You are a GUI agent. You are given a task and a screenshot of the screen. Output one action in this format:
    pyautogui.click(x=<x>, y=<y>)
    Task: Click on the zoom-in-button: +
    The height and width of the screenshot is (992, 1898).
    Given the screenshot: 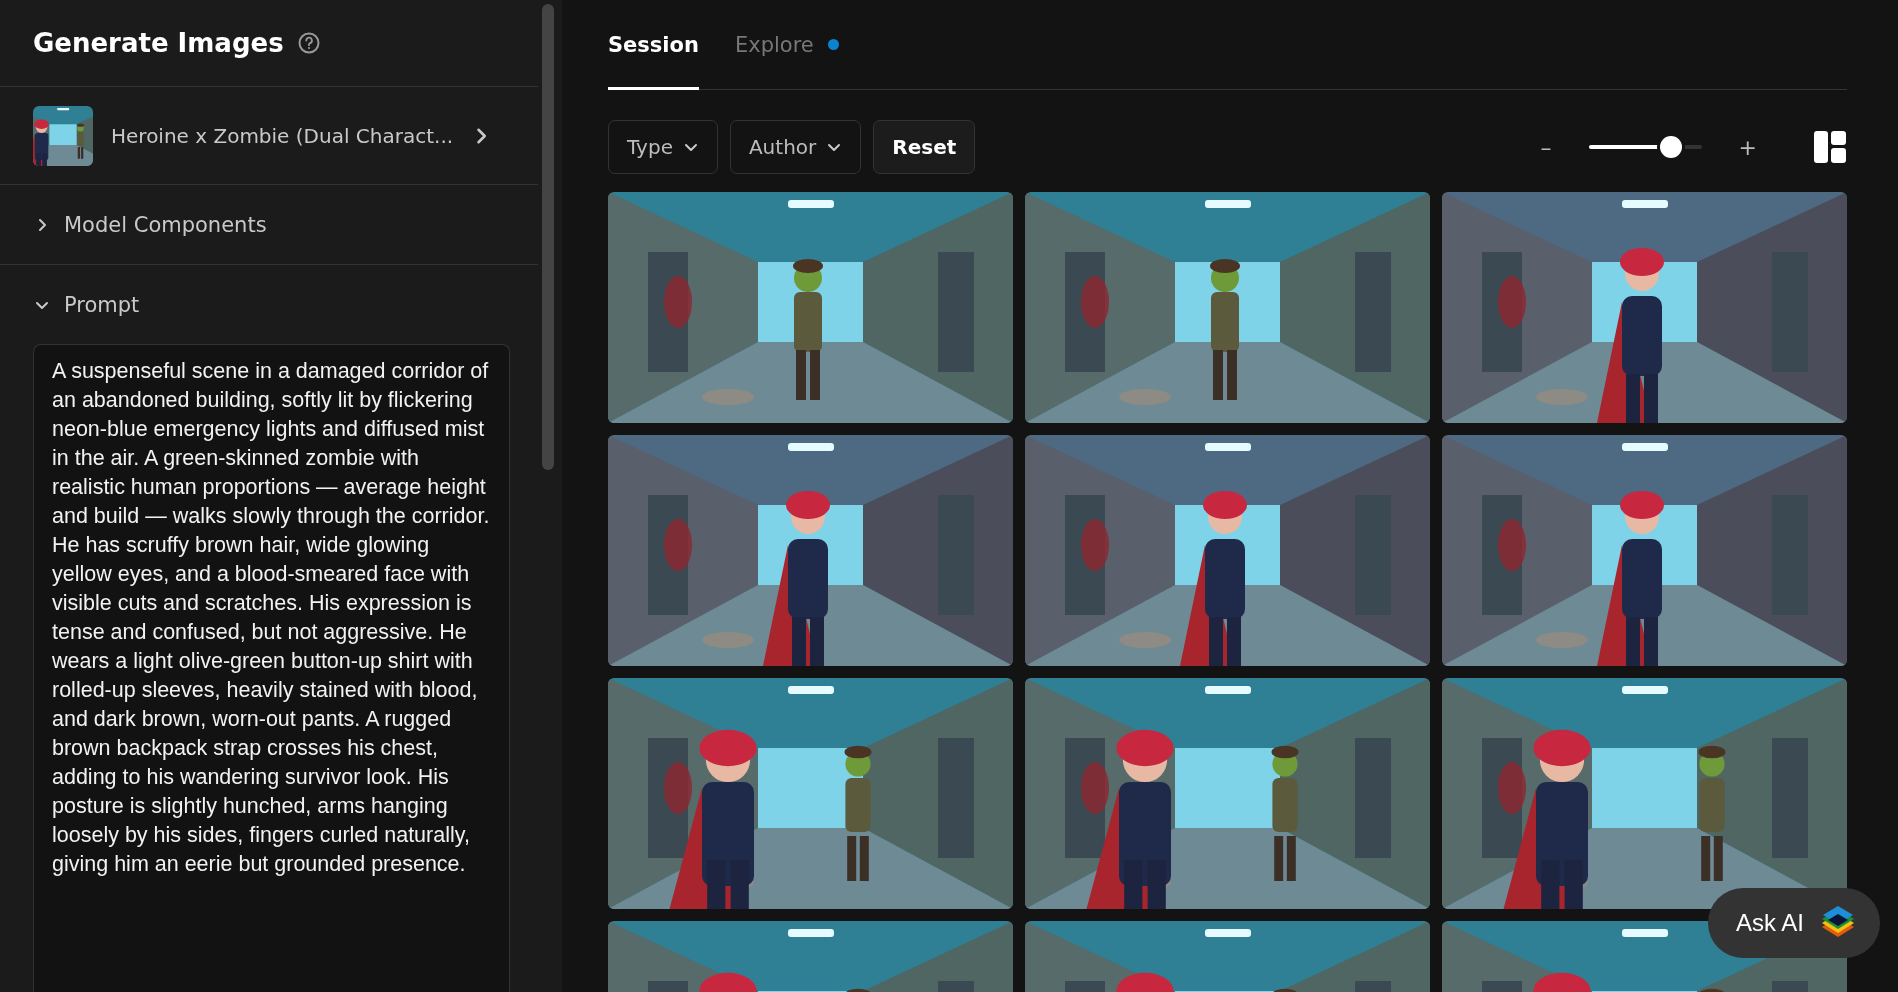 What is the action you would take?
    pyautogui.click(x=1747, y=147)
    